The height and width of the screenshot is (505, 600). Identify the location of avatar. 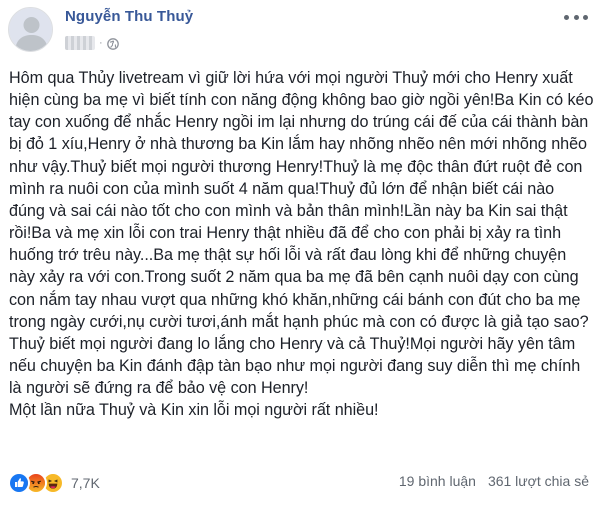
(30, 29).